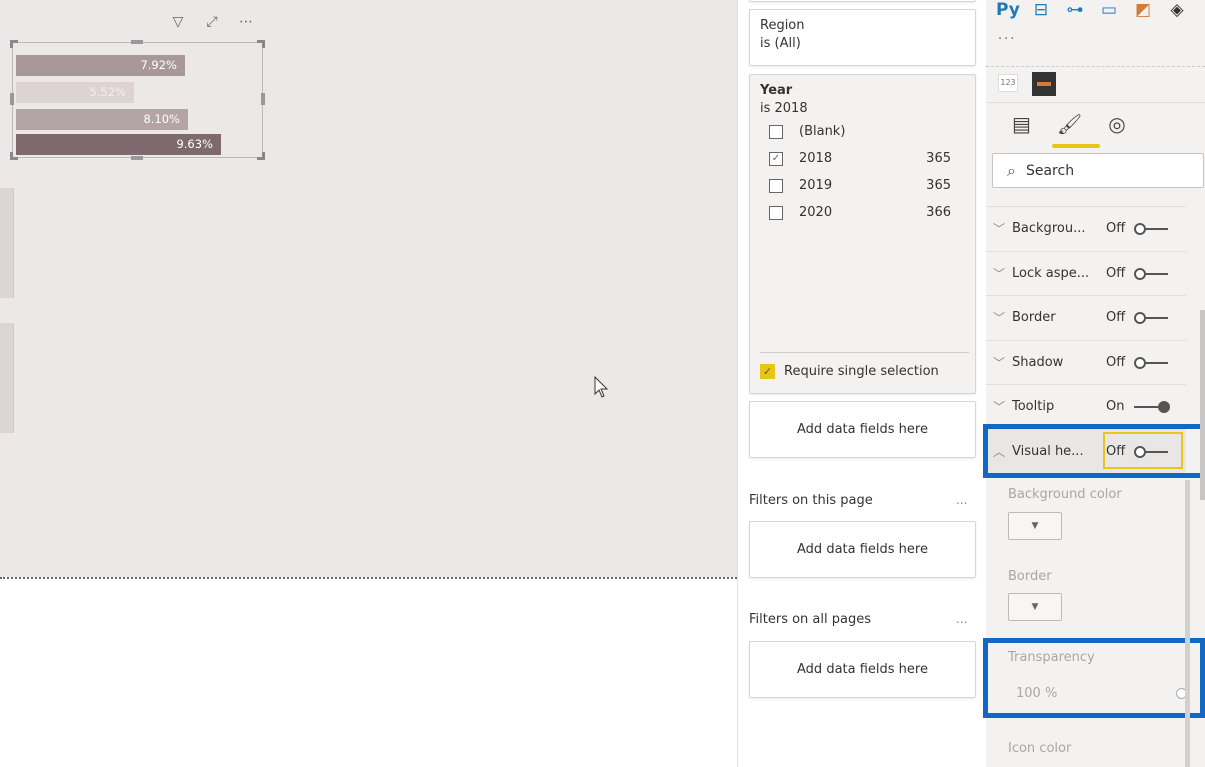 This screenshot has height=767, width=1205. Describe the element at coordinates (1035, 526) in the screenshot. I see `background-color-dropdown: ▼` at that location.